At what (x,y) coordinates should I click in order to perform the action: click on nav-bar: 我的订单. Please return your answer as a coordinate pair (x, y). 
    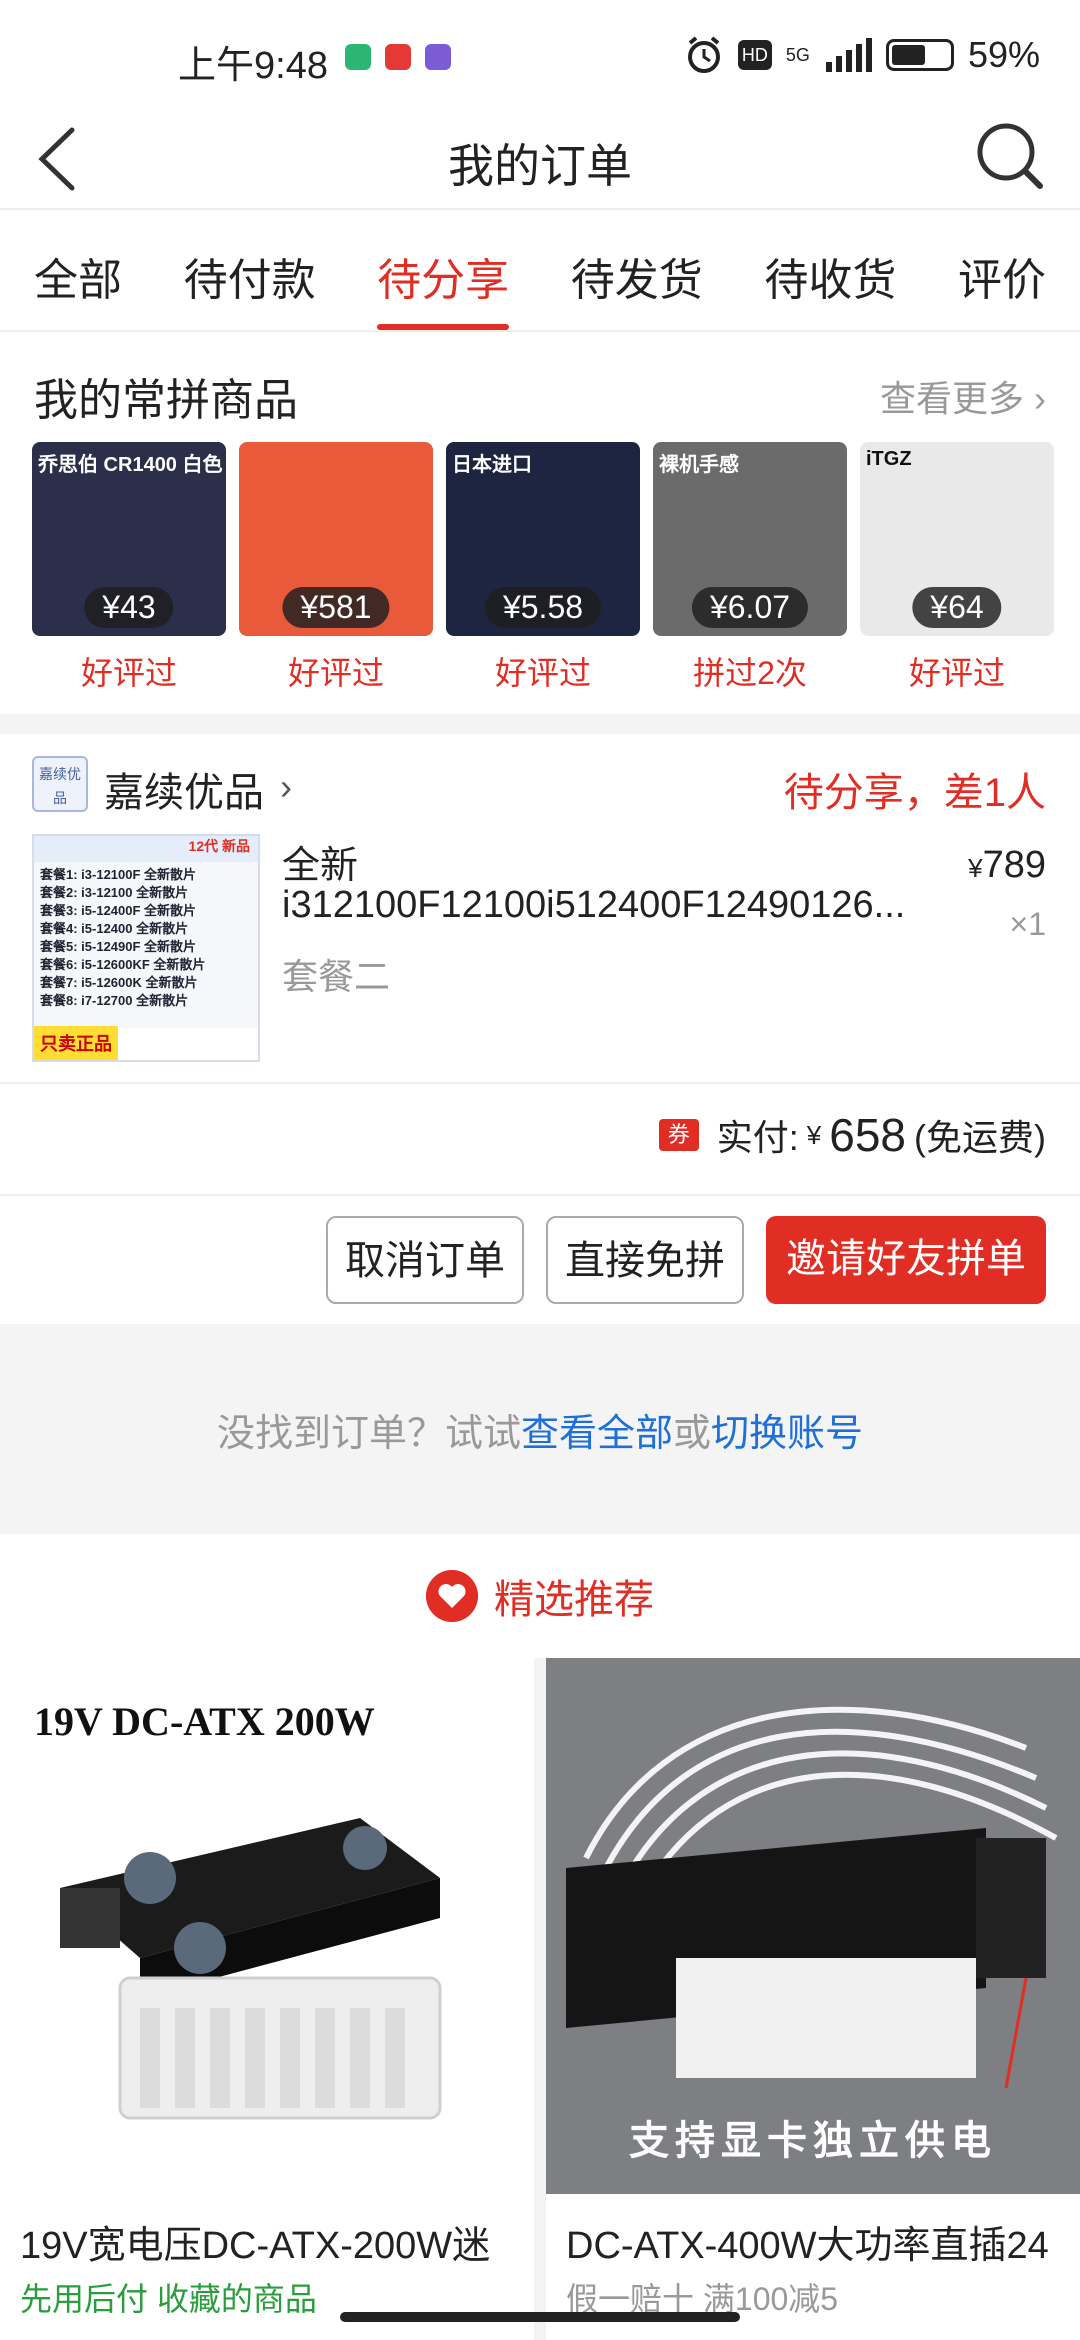
    Looking at the image, I should click on (540, 160).